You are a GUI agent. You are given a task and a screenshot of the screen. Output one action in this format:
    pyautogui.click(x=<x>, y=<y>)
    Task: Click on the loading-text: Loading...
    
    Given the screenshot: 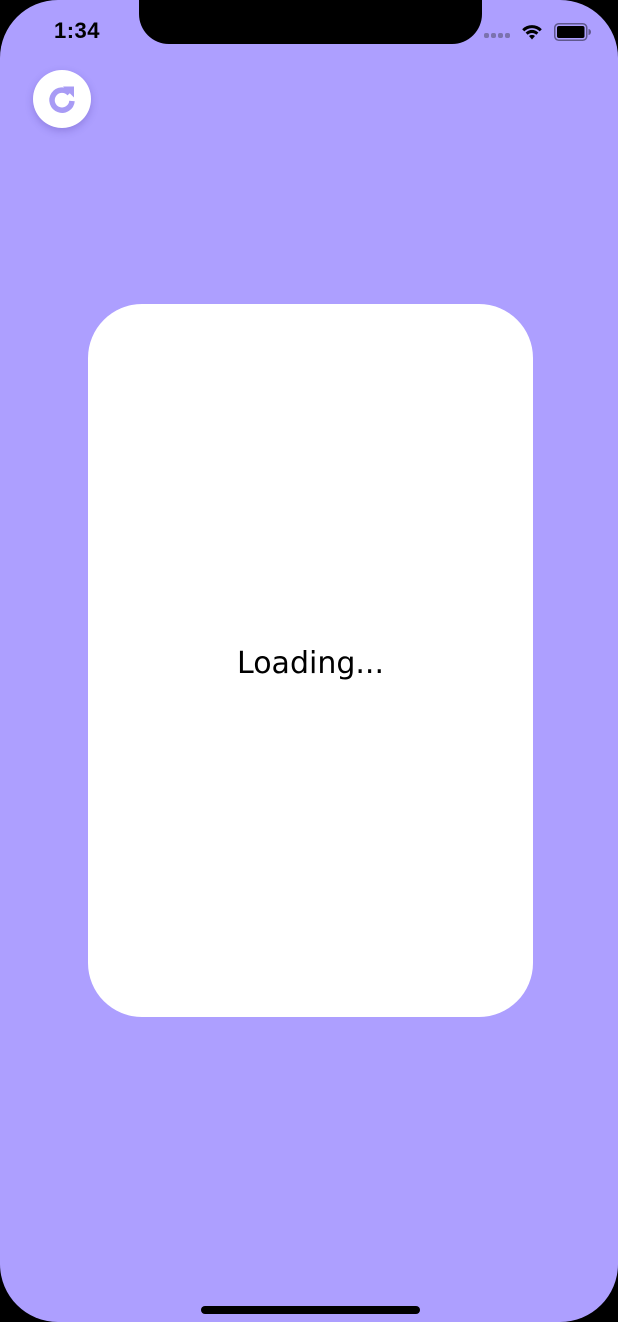 What is the action you would take?
    pyautogui.click(x=310, y=663)
    